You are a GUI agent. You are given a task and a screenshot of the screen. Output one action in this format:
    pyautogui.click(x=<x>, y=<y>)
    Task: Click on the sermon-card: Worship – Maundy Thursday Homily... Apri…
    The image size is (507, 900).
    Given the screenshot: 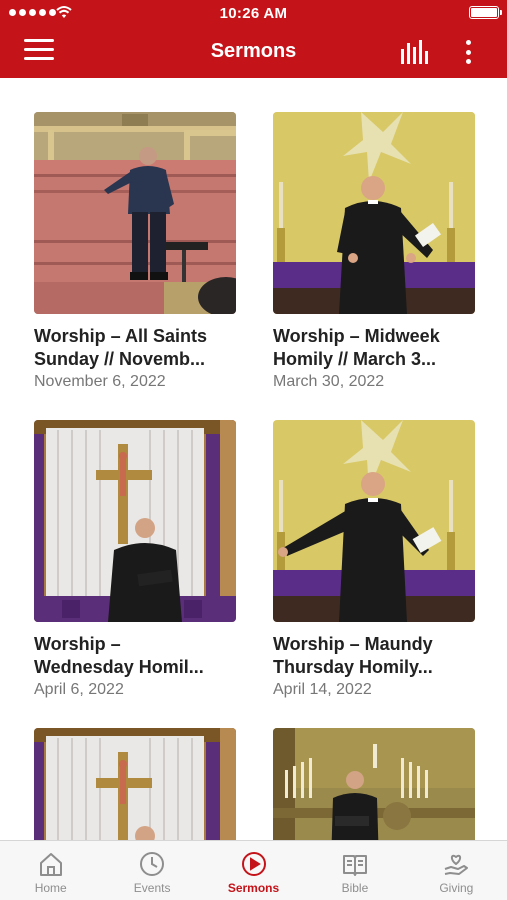 What is the action you would take?
    pyautogui.click(x=374, y=560)
    